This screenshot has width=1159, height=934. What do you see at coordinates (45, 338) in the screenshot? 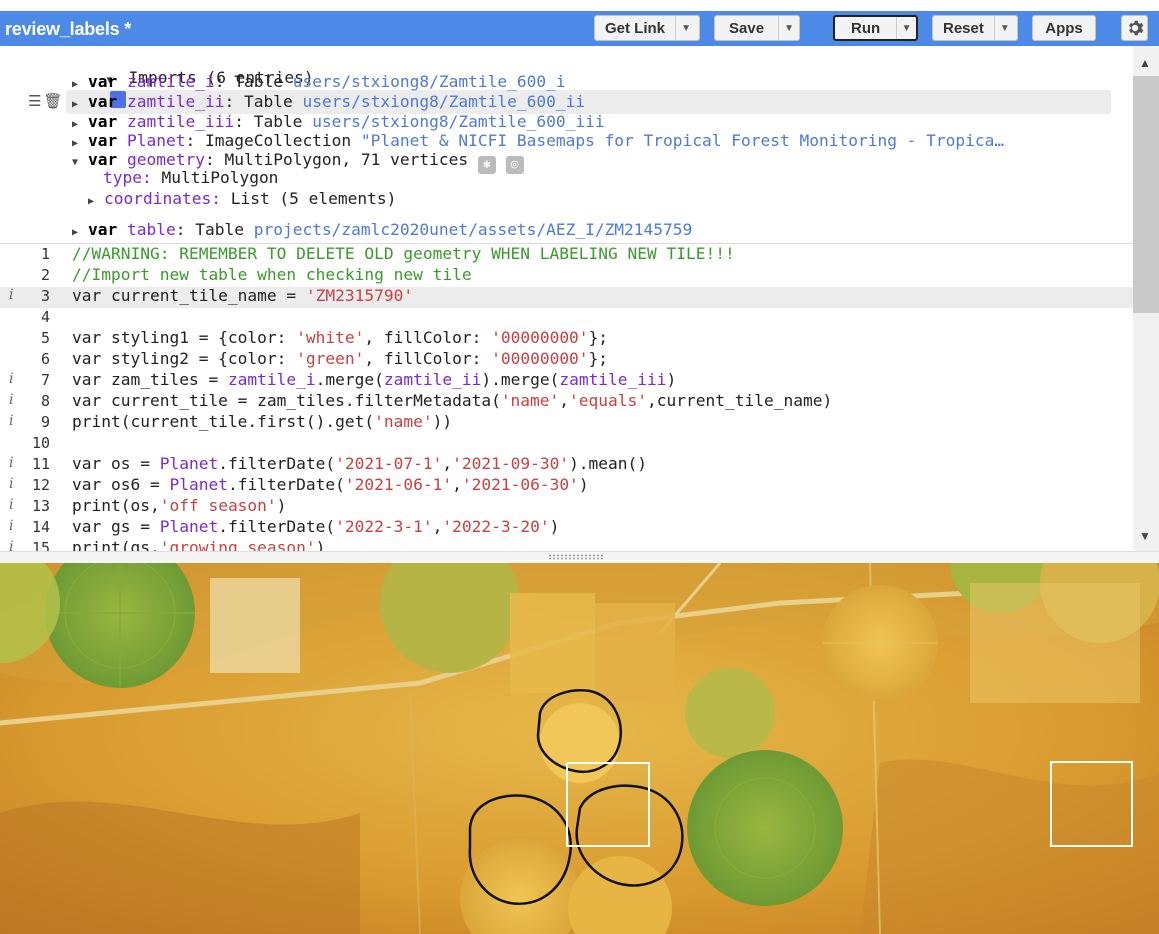
I see `line-number: 5` at bounding box center [45, 338].